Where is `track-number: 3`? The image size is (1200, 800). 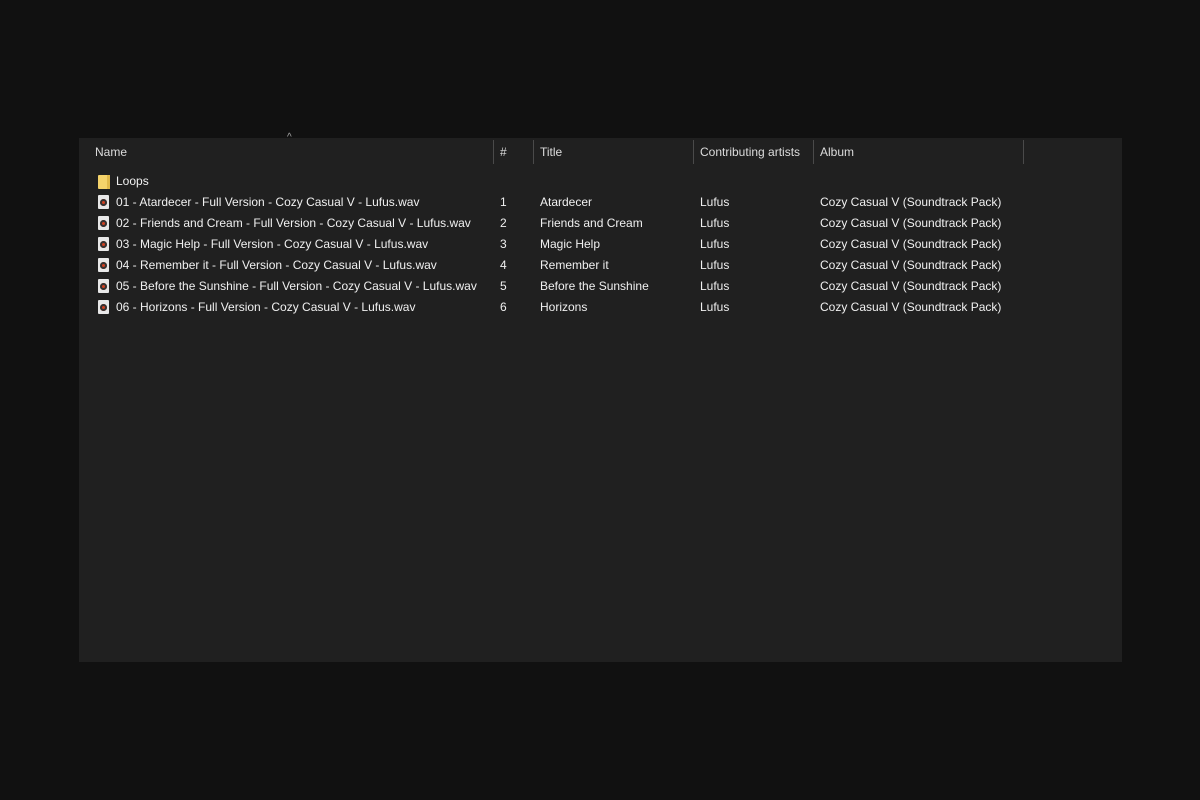
track-number: 3 is located at coordinates (503, 244).